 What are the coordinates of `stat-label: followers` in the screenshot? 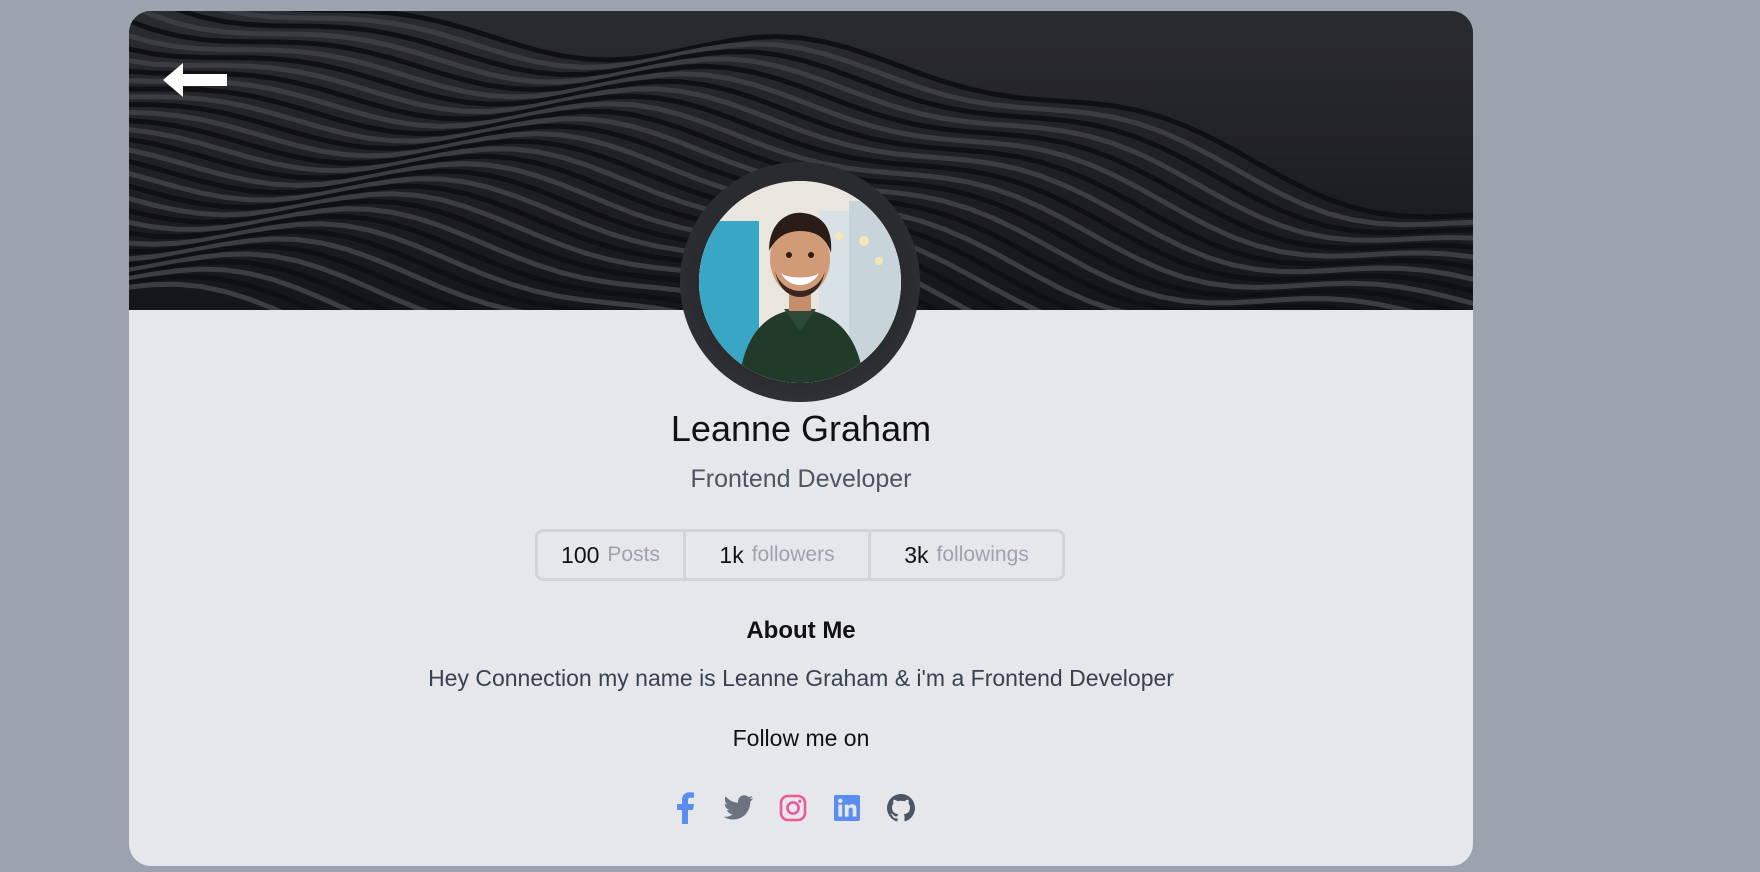 It's located at (793, 554).